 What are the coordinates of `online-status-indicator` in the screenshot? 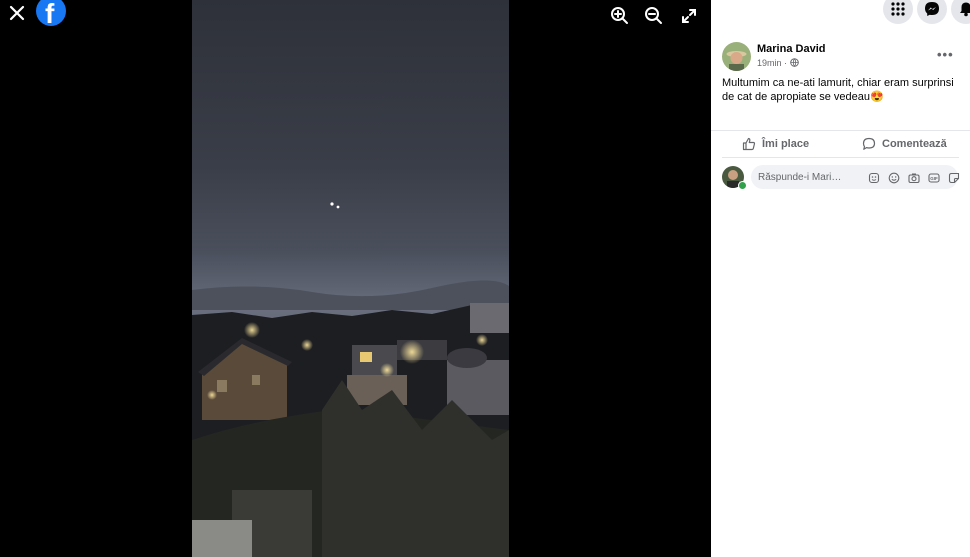 It's located at (742, 185).